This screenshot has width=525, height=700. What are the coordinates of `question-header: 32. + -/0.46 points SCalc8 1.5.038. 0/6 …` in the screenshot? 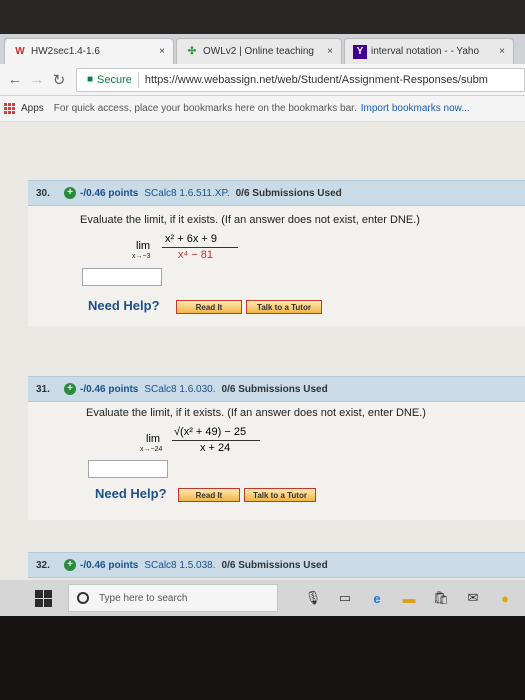 It's located at (276, 565).